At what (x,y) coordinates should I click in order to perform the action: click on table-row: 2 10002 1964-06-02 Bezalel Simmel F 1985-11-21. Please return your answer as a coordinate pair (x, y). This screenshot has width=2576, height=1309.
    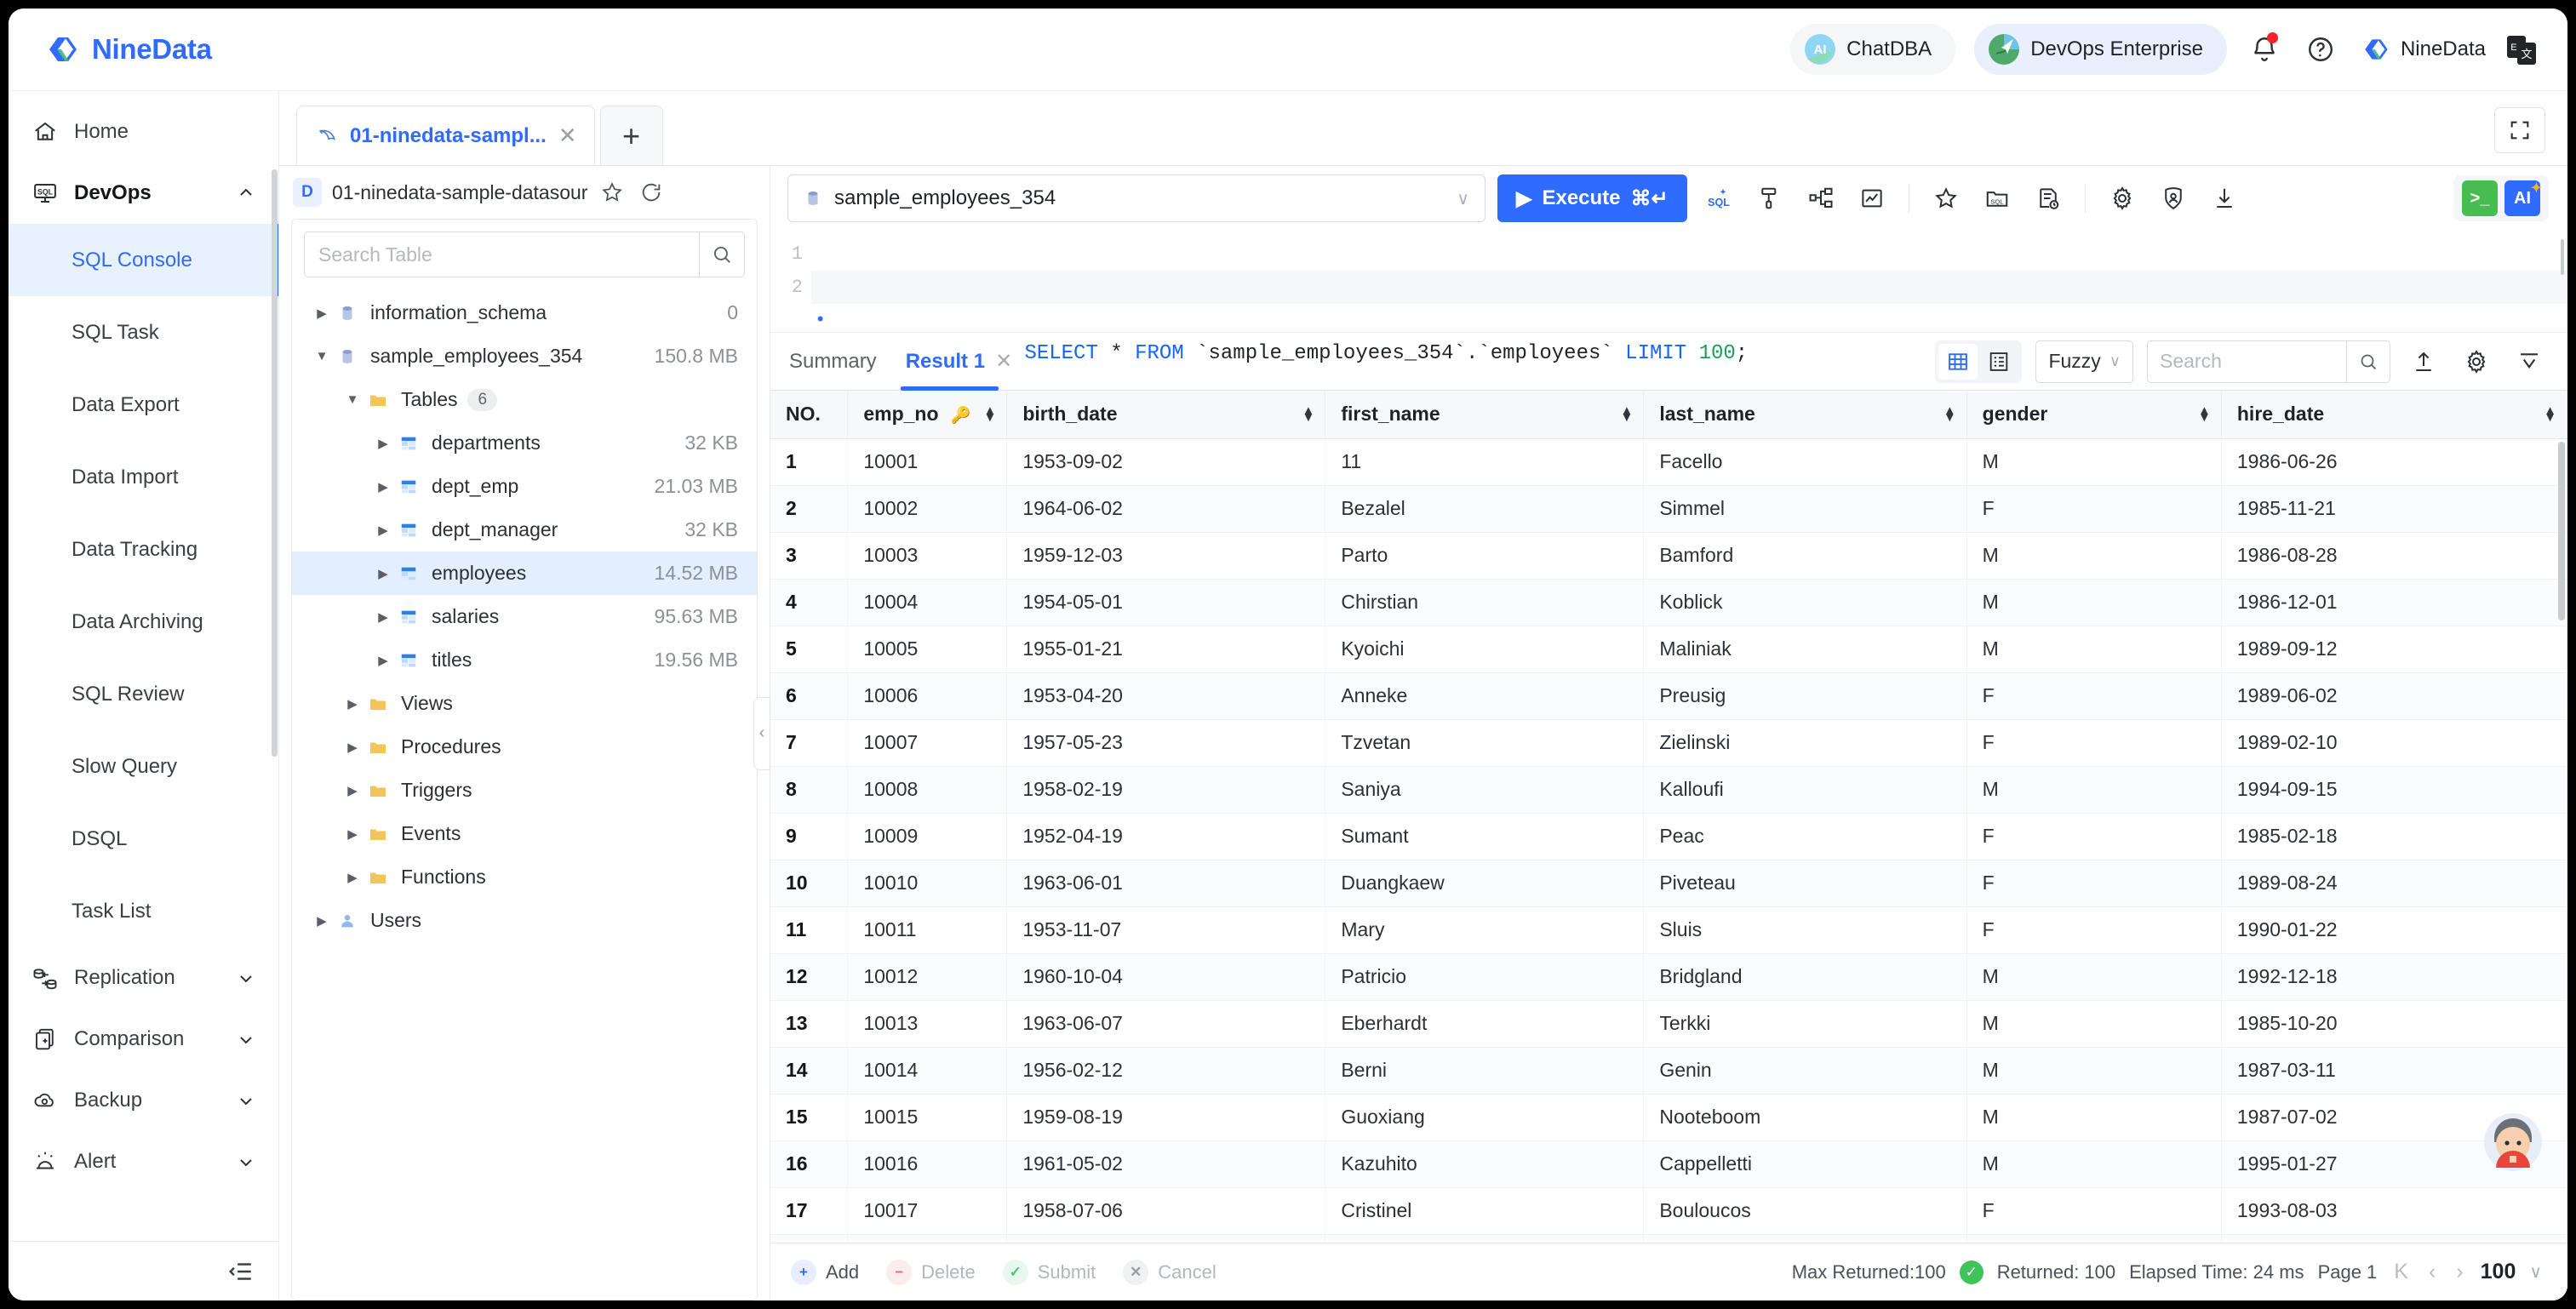
    Looking at the image, I should click on (1669, 509).